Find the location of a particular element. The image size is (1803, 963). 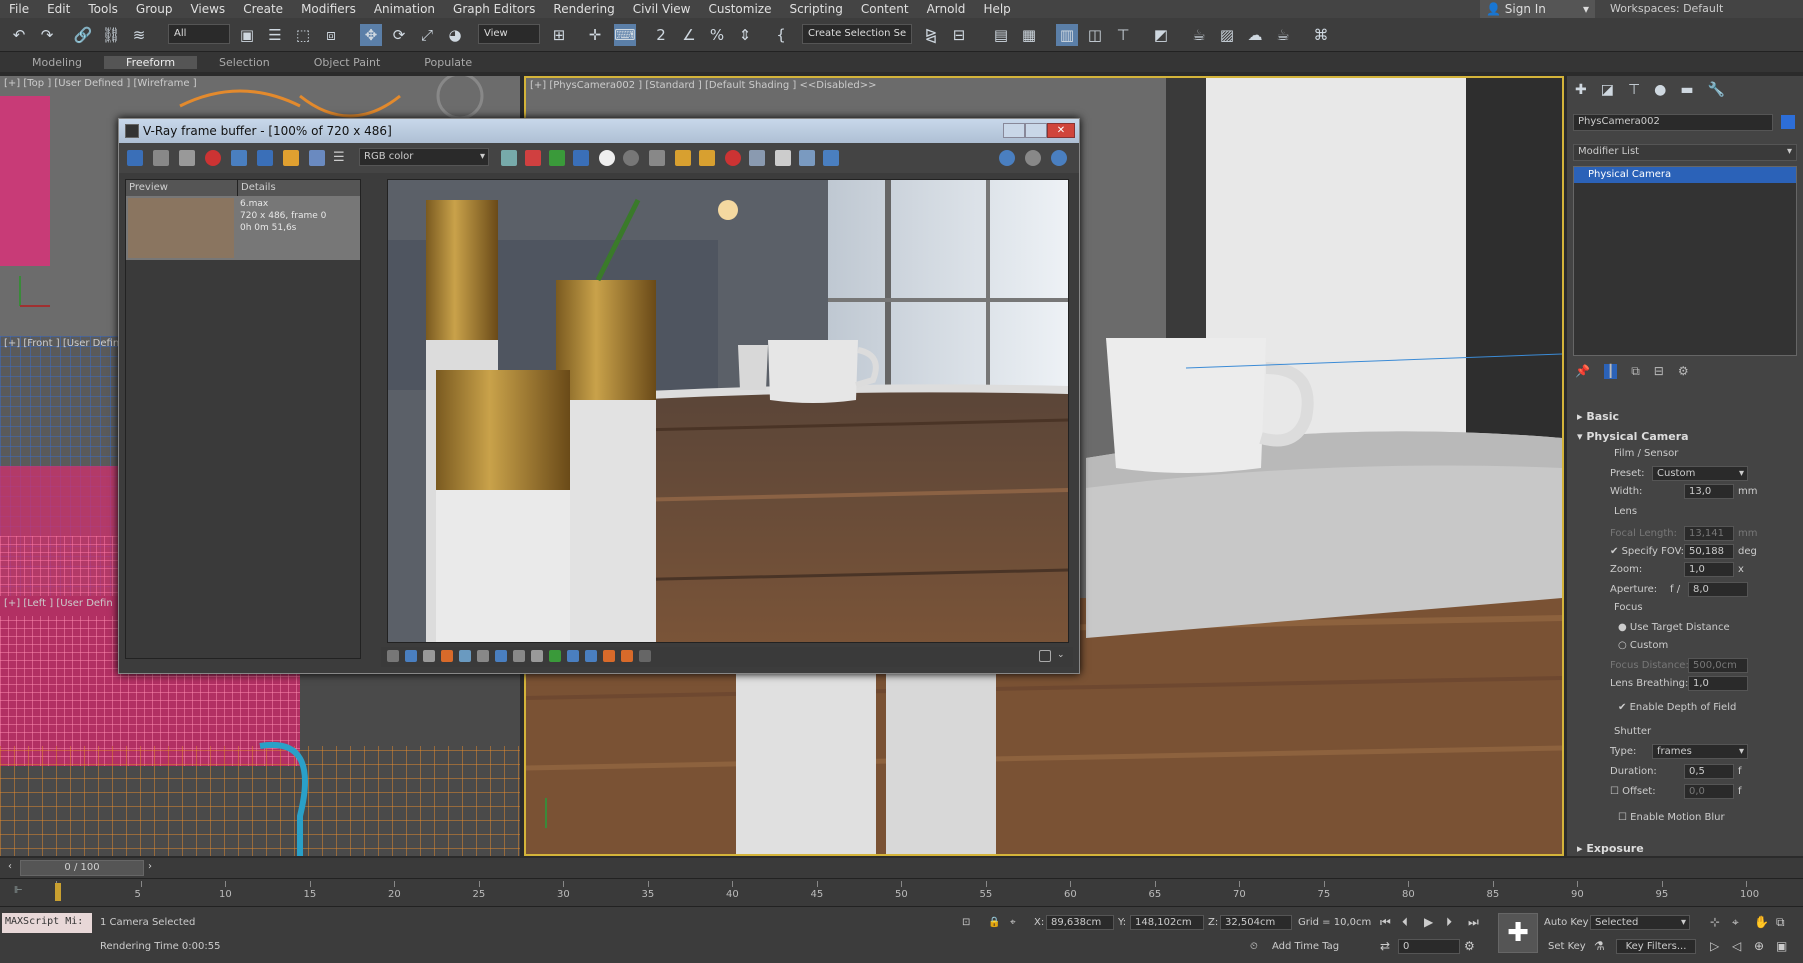

red-channel-icon is located at coordinates (533, 158).